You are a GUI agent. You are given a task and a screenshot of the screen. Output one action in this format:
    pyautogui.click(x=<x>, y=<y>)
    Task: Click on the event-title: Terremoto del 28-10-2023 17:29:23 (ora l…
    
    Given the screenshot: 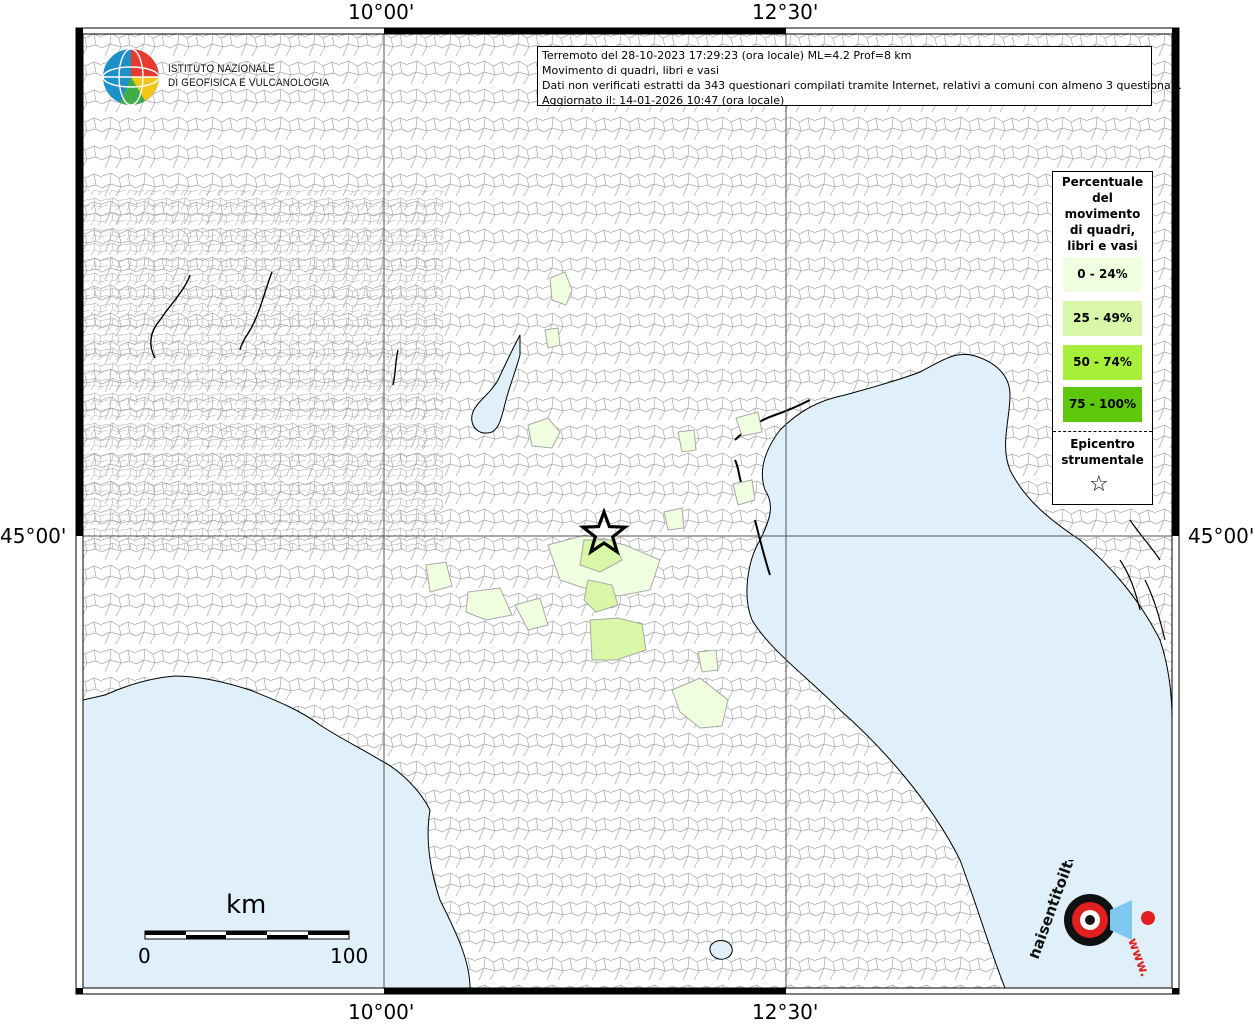 What is the action you would take?
    pyautogui.click(x=727, y=55)
    